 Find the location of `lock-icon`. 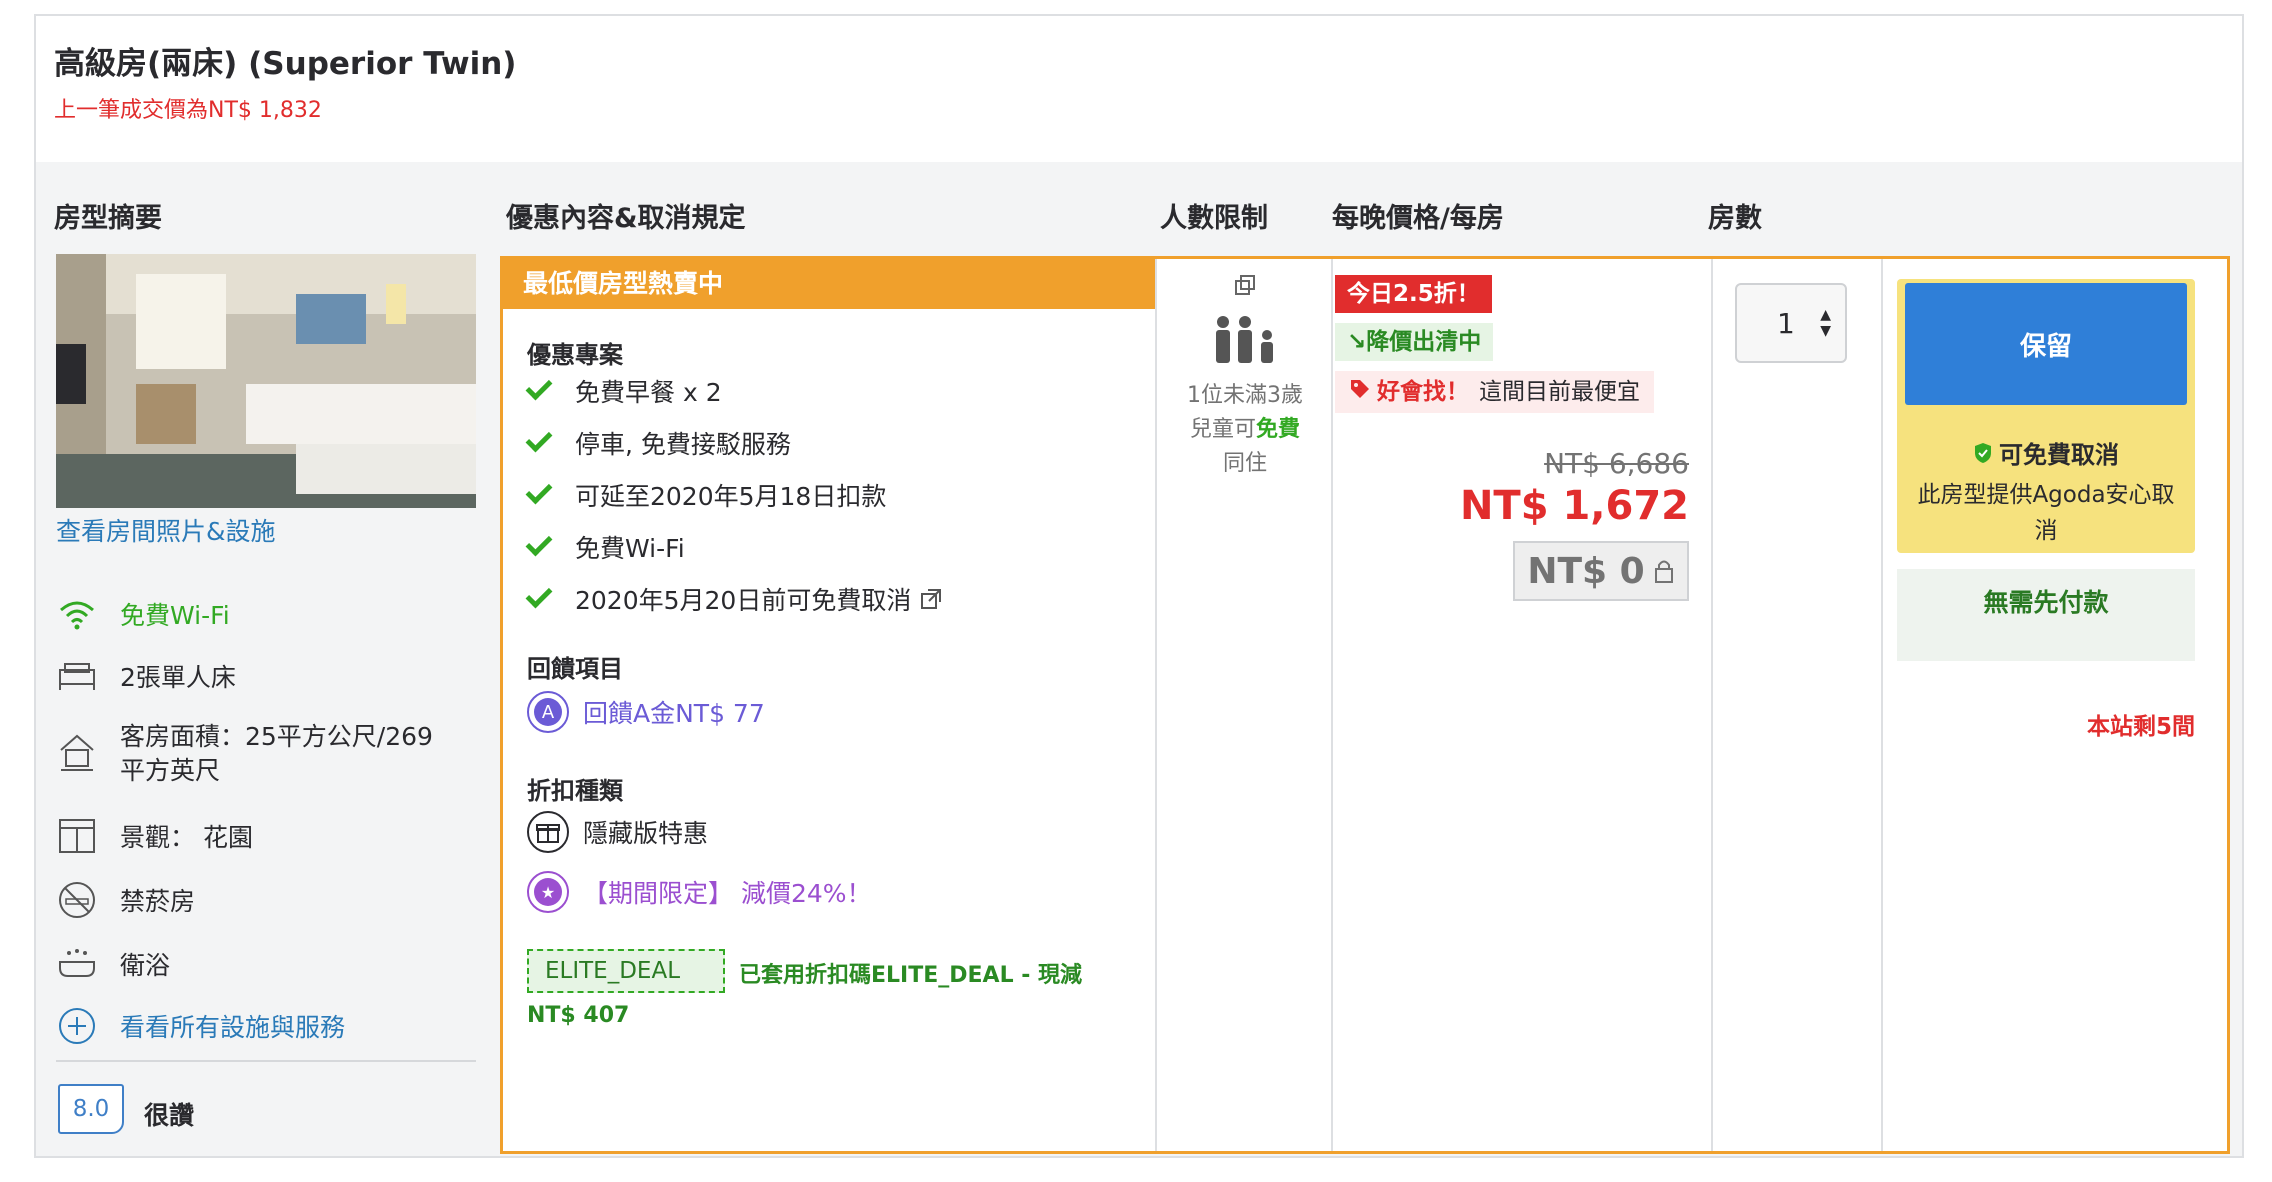

lock-icon is located at coordinates (1664, 571).